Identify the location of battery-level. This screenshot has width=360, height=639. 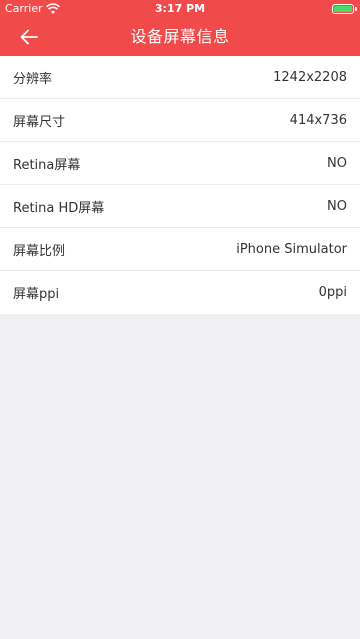
(343, 9).